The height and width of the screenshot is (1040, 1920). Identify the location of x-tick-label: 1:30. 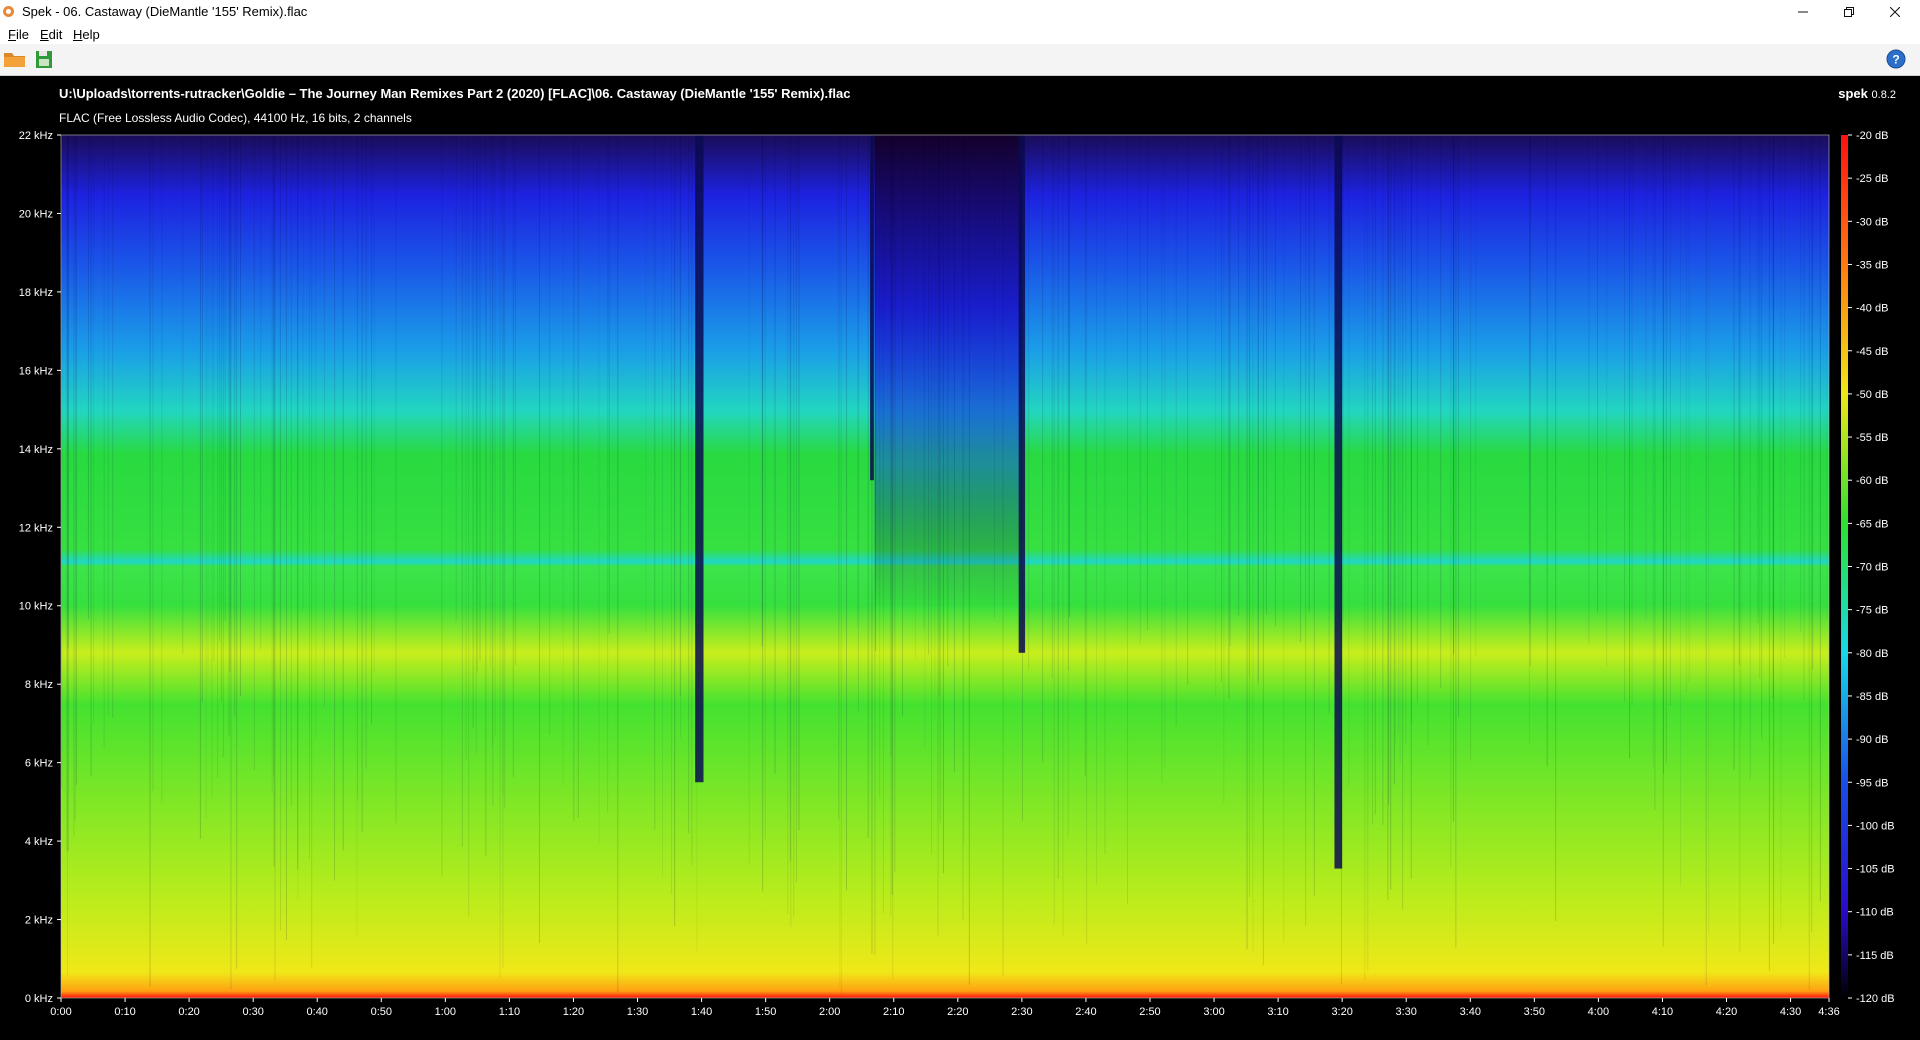
(637, 1012).